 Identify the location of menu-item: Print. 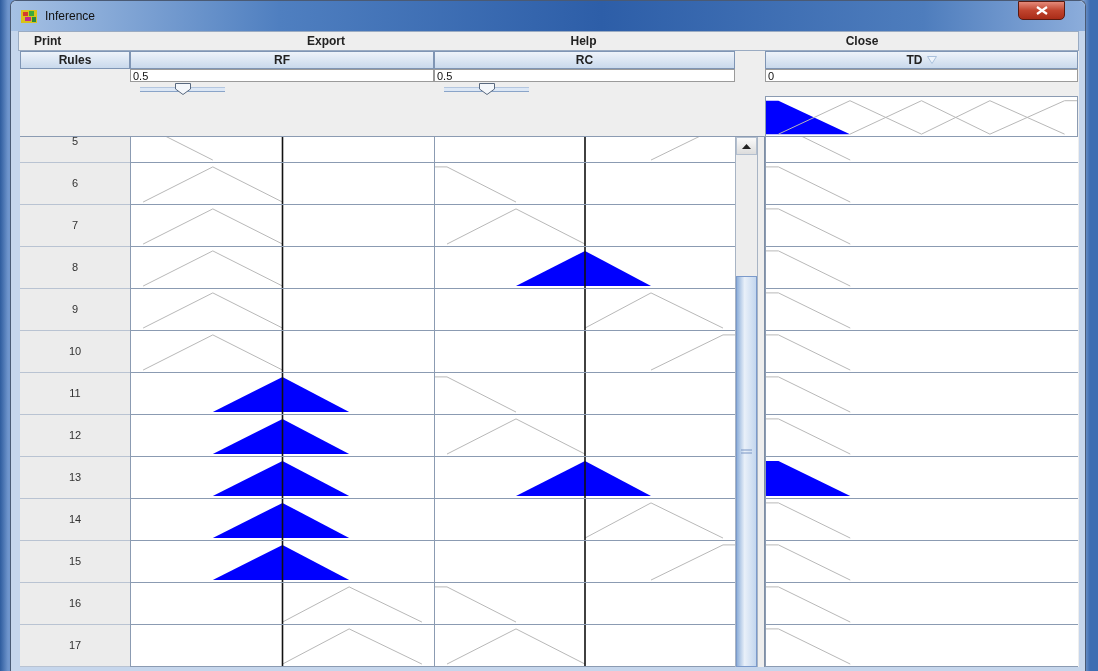
(75, 41).